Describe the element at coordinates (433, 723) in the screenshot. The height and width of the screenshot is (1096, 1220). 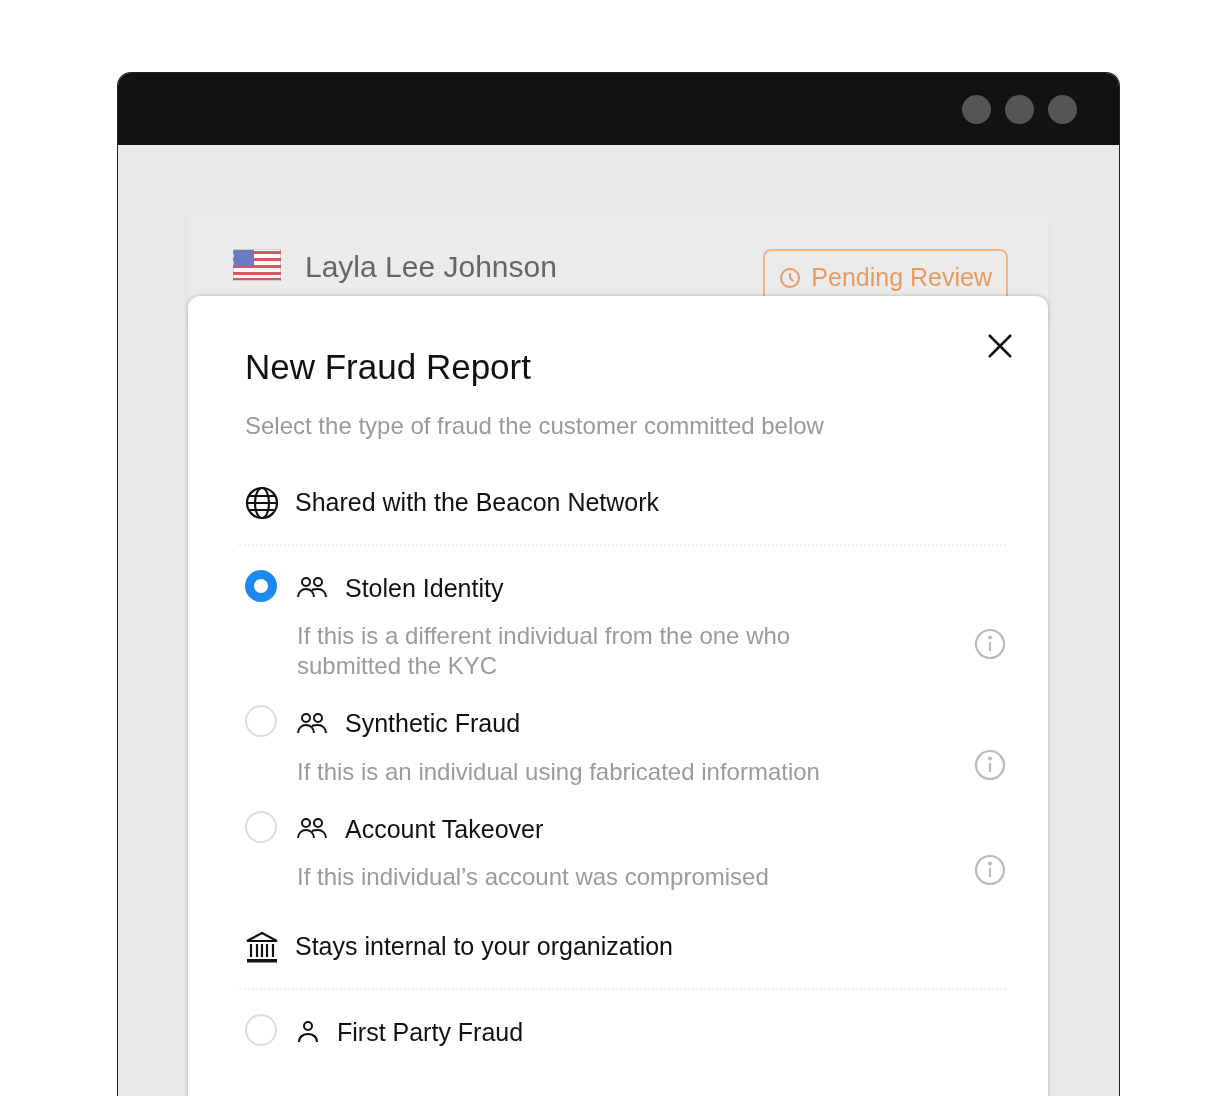
I see `option-label: Synthetic Fraud` at that location.